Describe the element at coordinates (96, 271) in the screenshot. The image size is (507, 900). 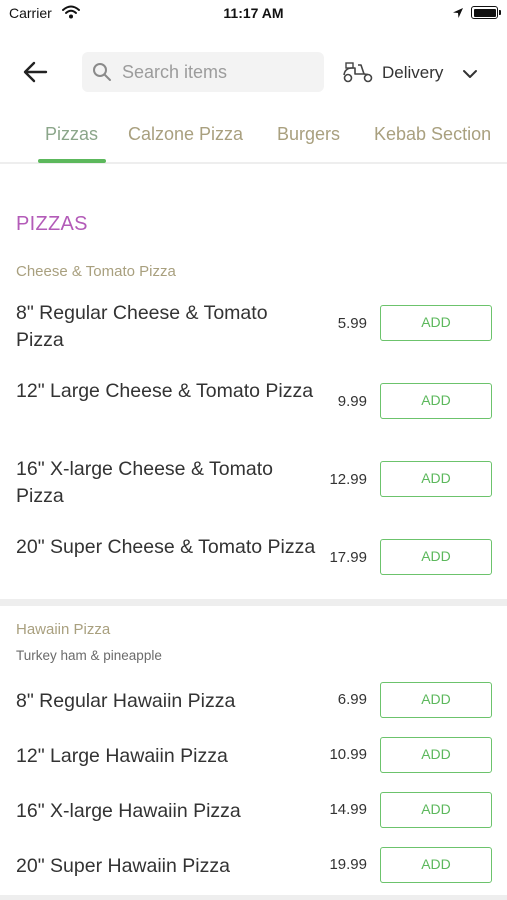
I see `category-title: Cheese & Tomato Pizza` at that location.